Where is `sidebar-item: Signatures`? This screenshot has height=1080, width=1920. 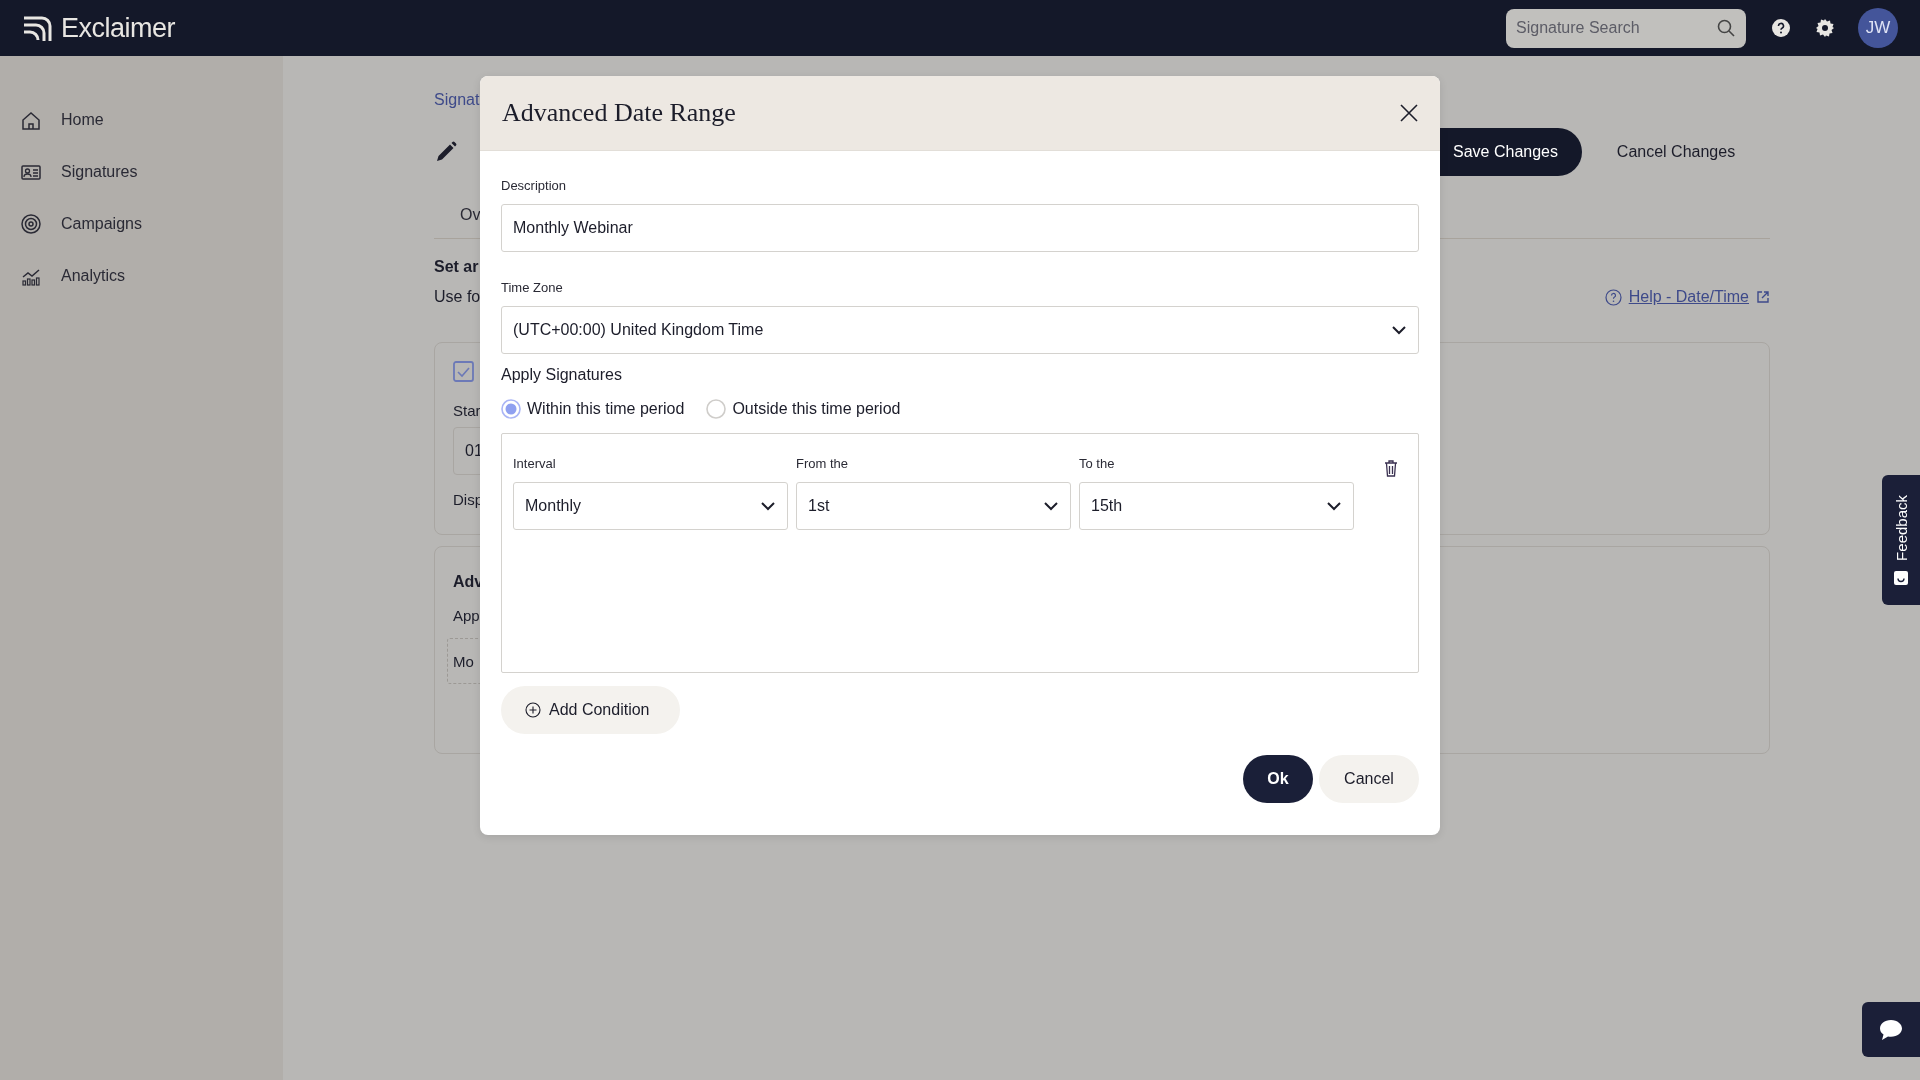
sidebar-item: Signatures is located at coordinates (141, 172).